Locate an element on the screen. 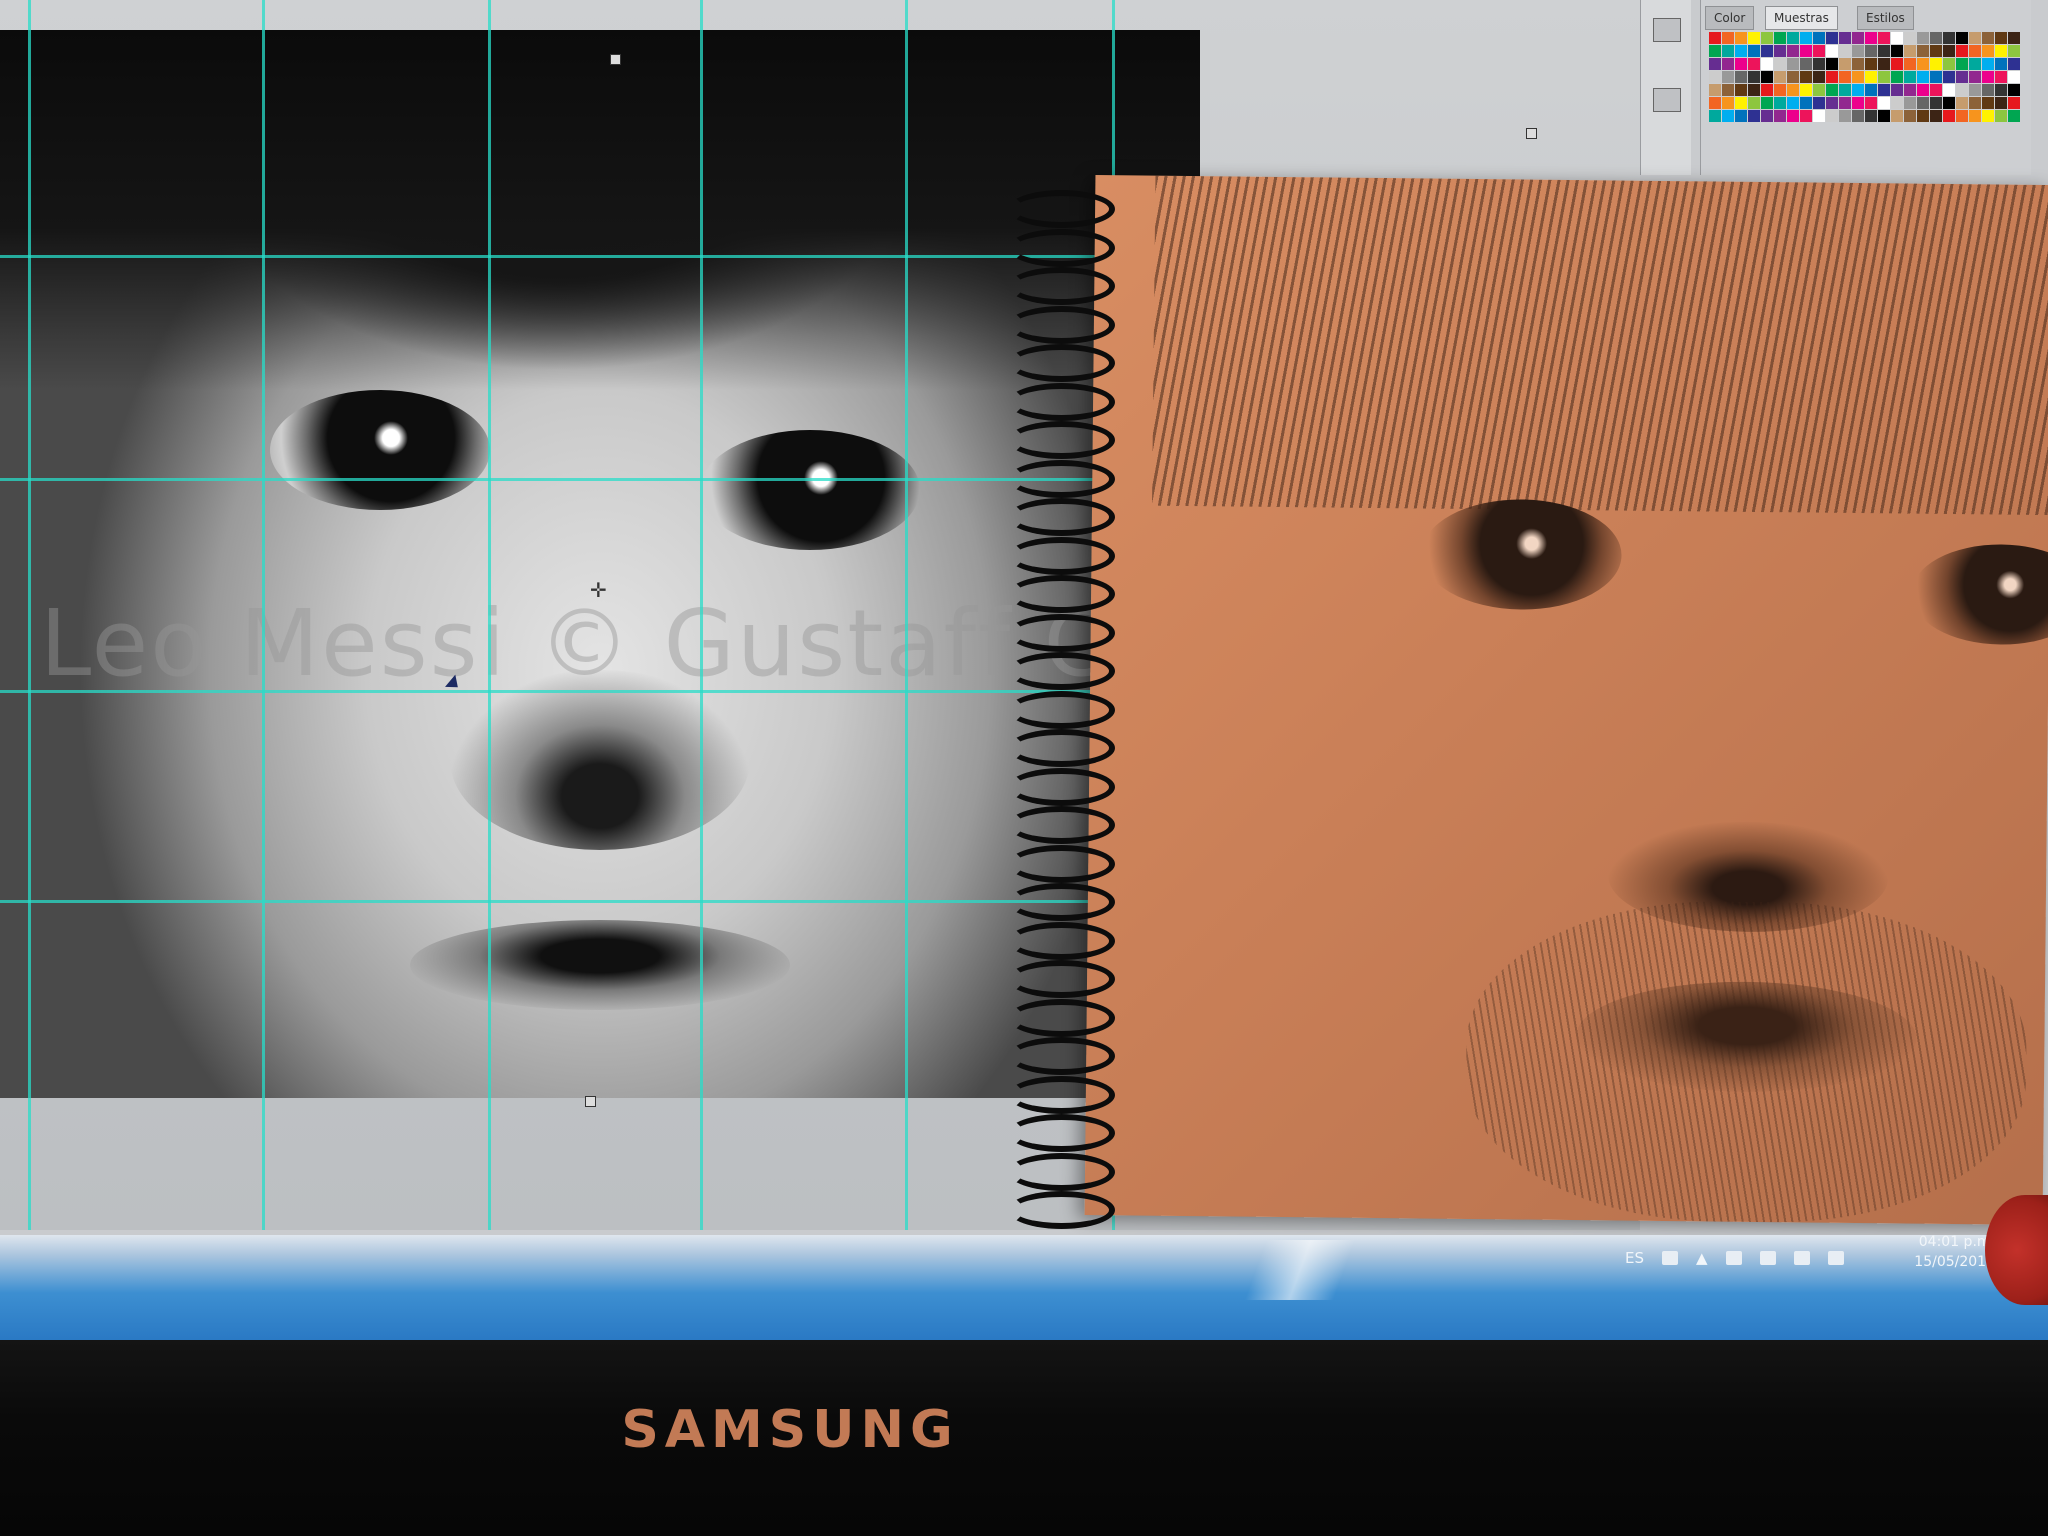  swatch-grid is located at coordinates (1869, 77).